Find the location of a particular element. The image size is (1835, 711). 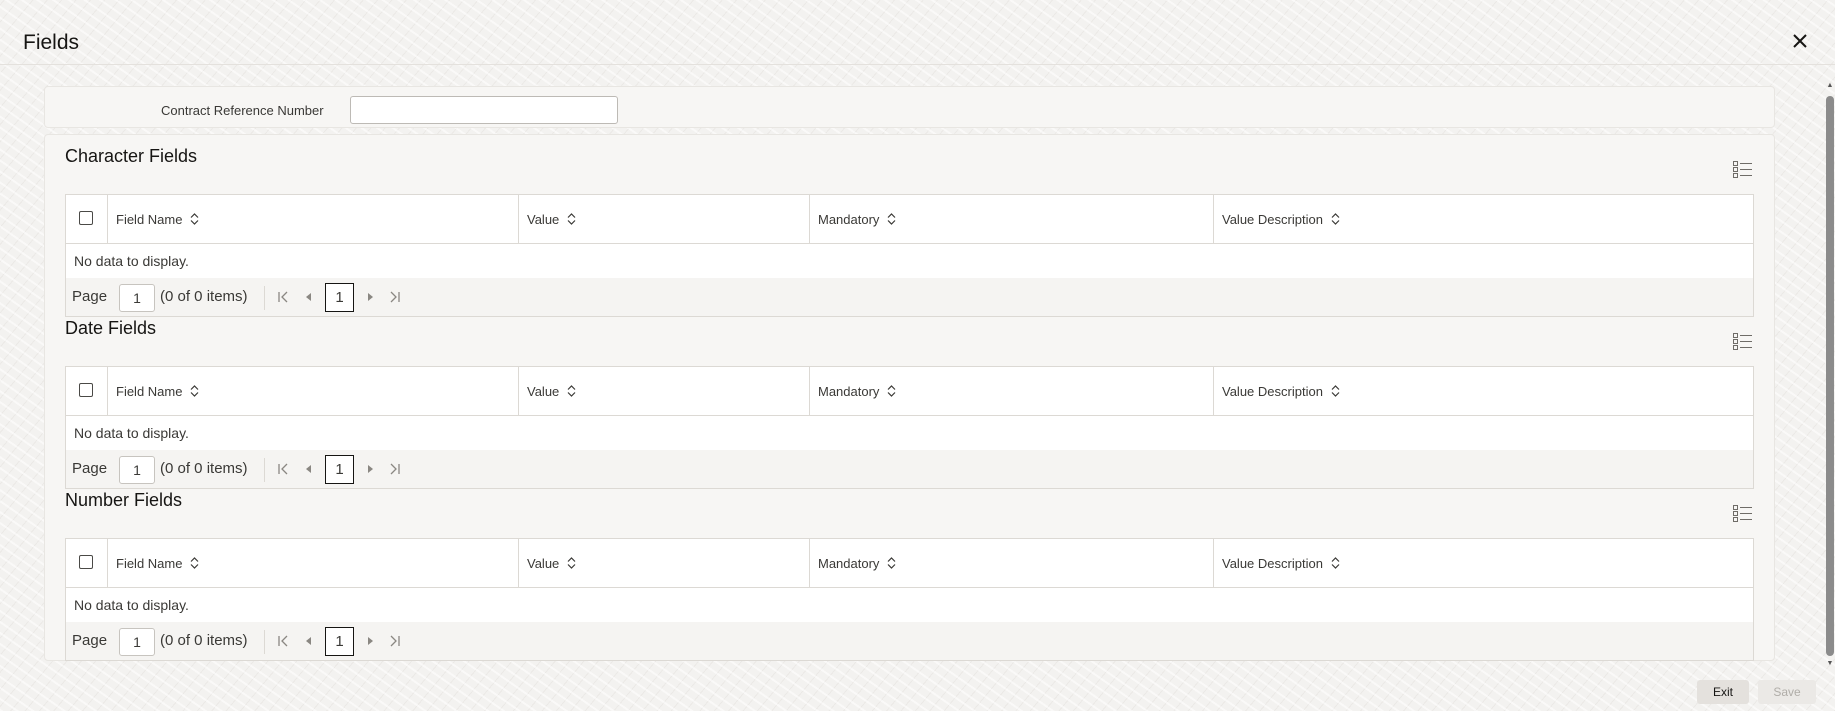

dialog-title: Fields is located at coordinates (51, 42).